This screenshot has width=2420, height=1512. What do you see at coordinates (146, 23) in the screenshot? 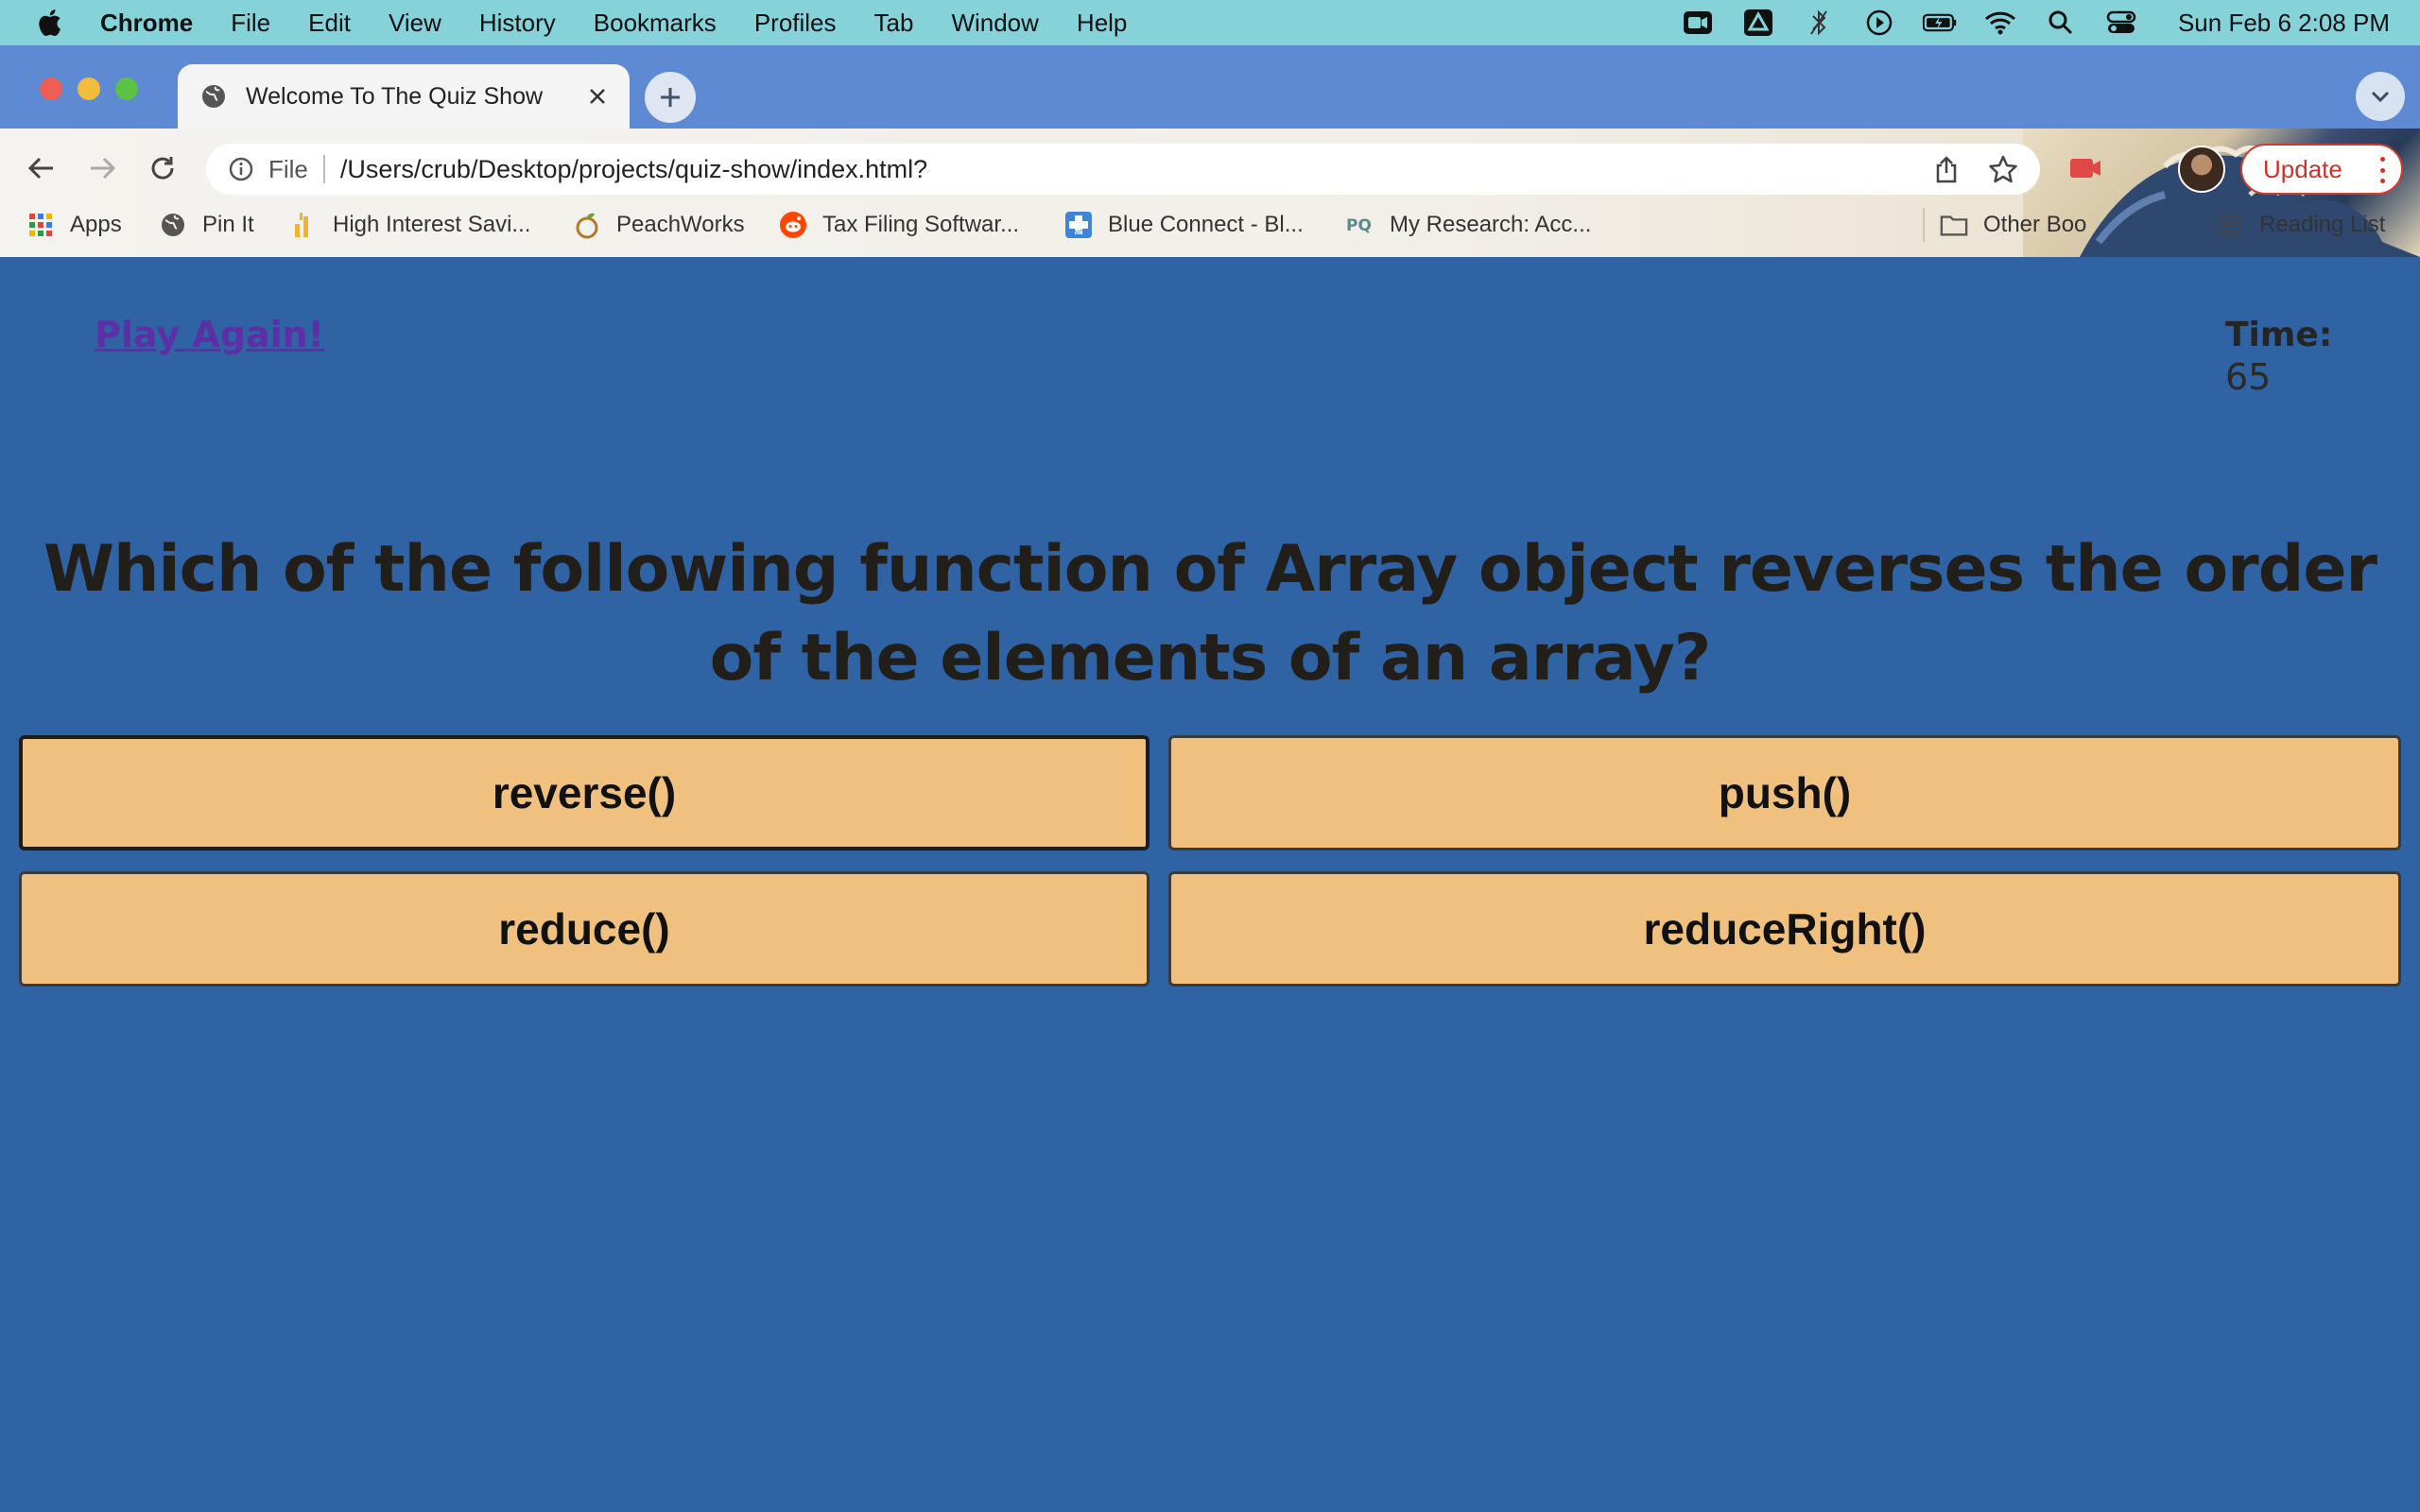
I see `menu-app-name: Chrome` at bounding box center [146, 23].